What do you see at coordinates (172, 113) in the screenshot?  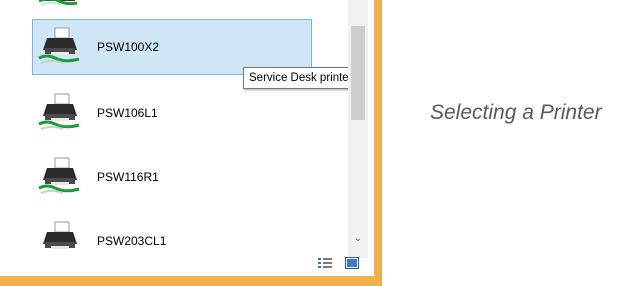 I see `list-item: PSW106L1` at bounding box center [172, 113].